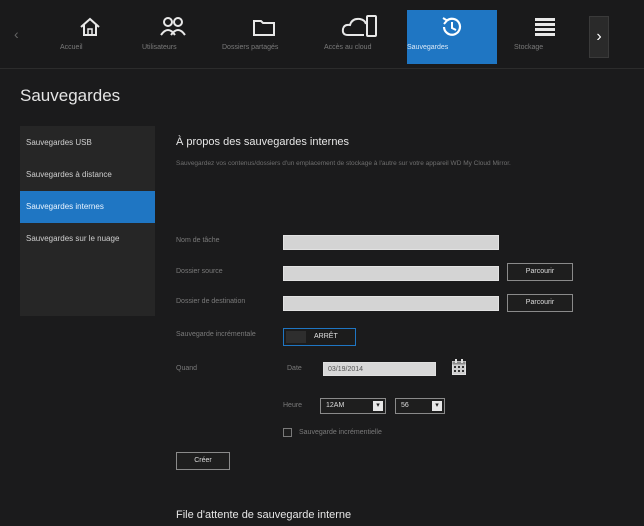  I want to click on cloud-device-icon, so click(359, 26).